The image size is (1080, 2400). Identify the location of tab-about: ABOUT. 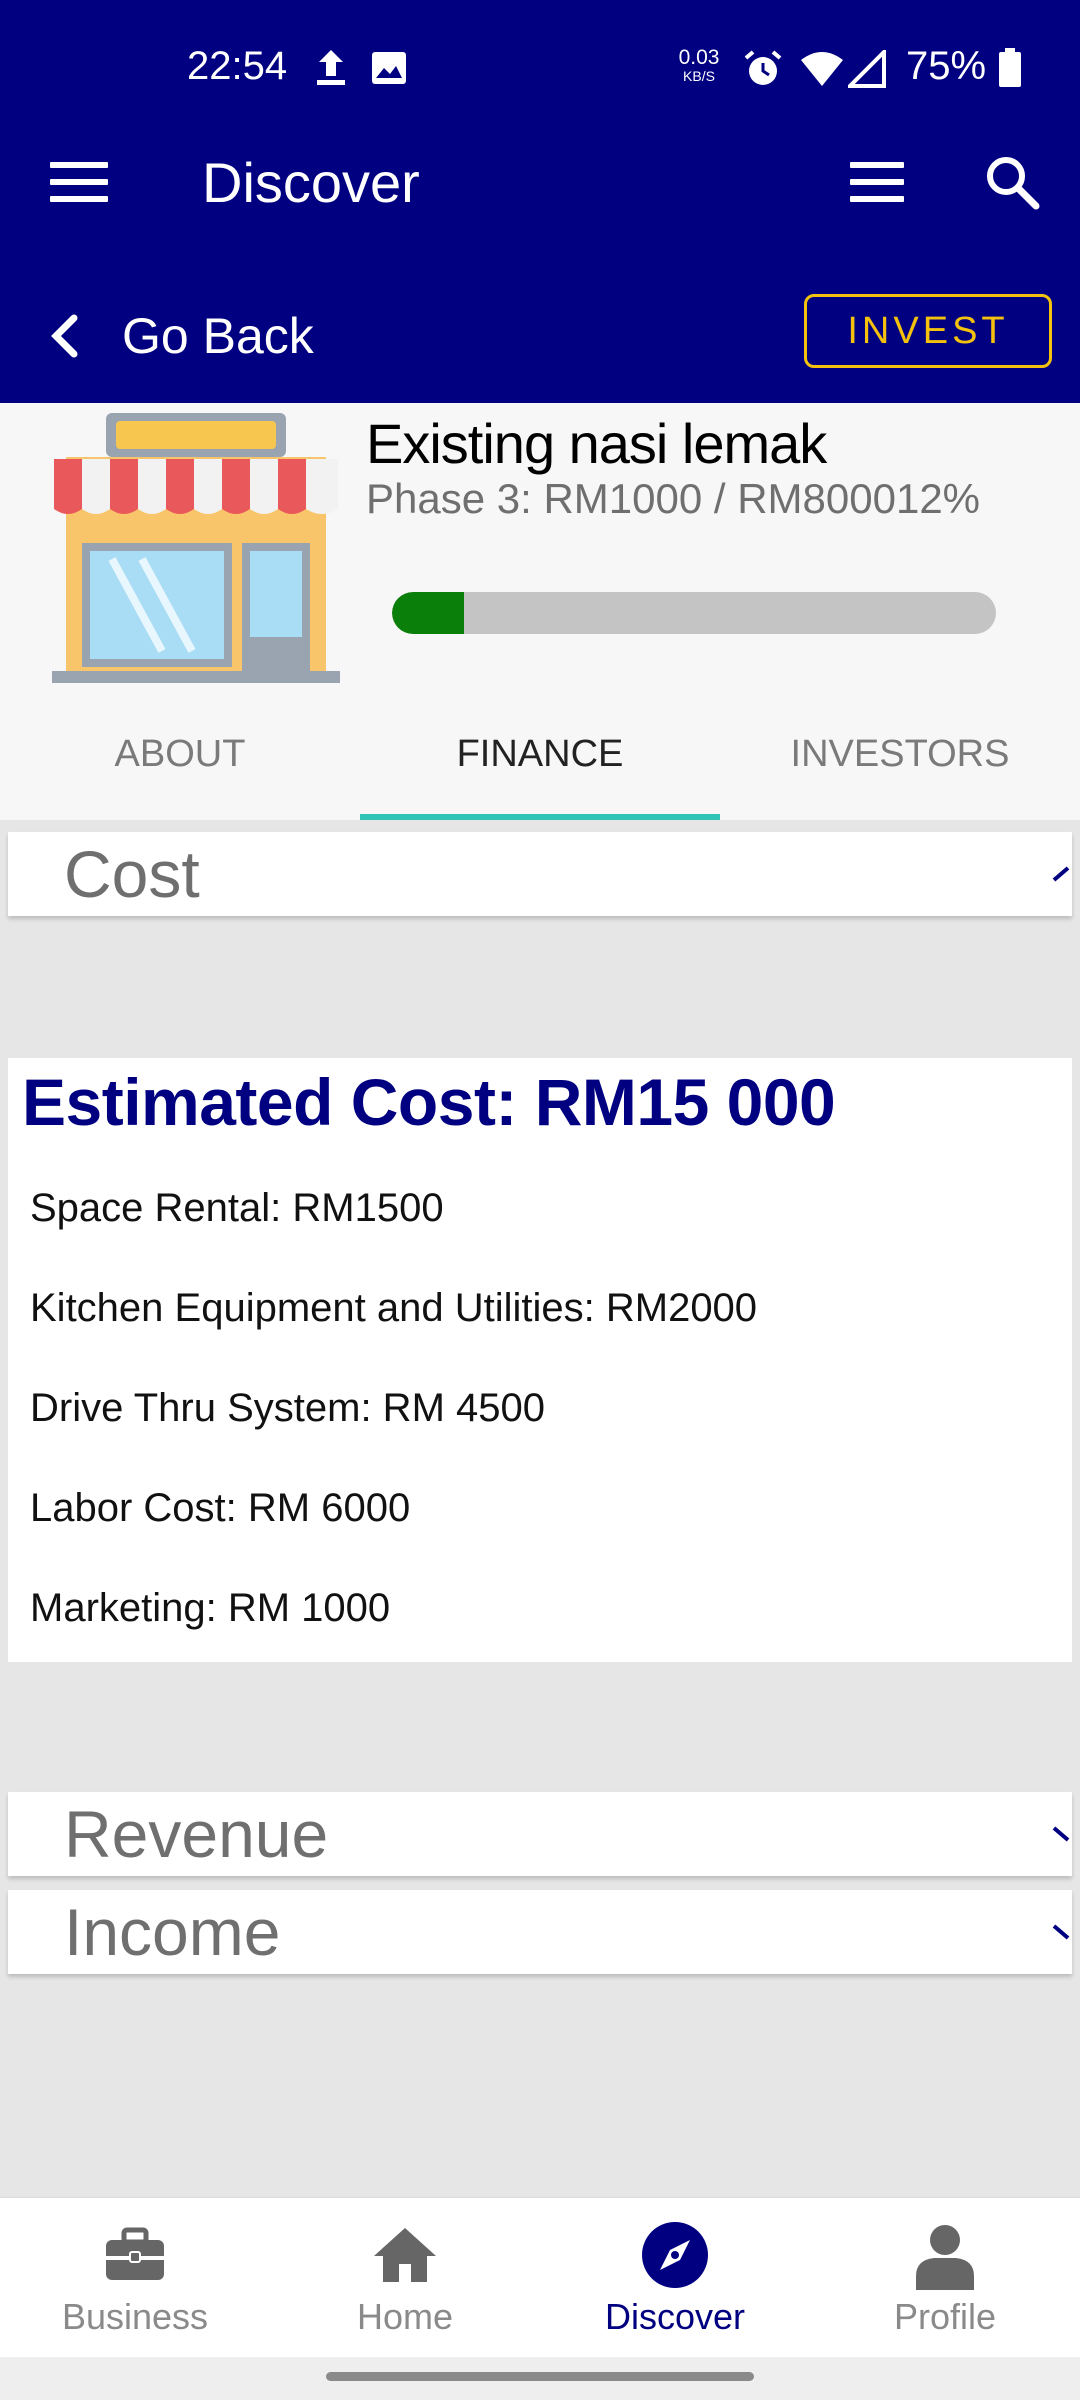
(180, 761).